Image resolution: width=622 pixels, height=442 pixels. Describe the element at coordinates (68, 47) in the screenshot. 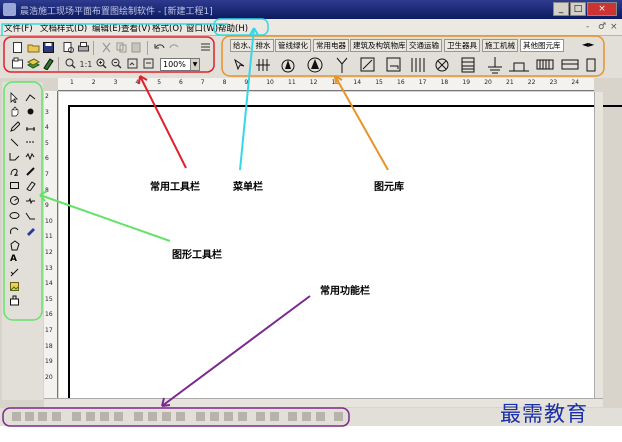

I see `print-preview-icon` at that location.